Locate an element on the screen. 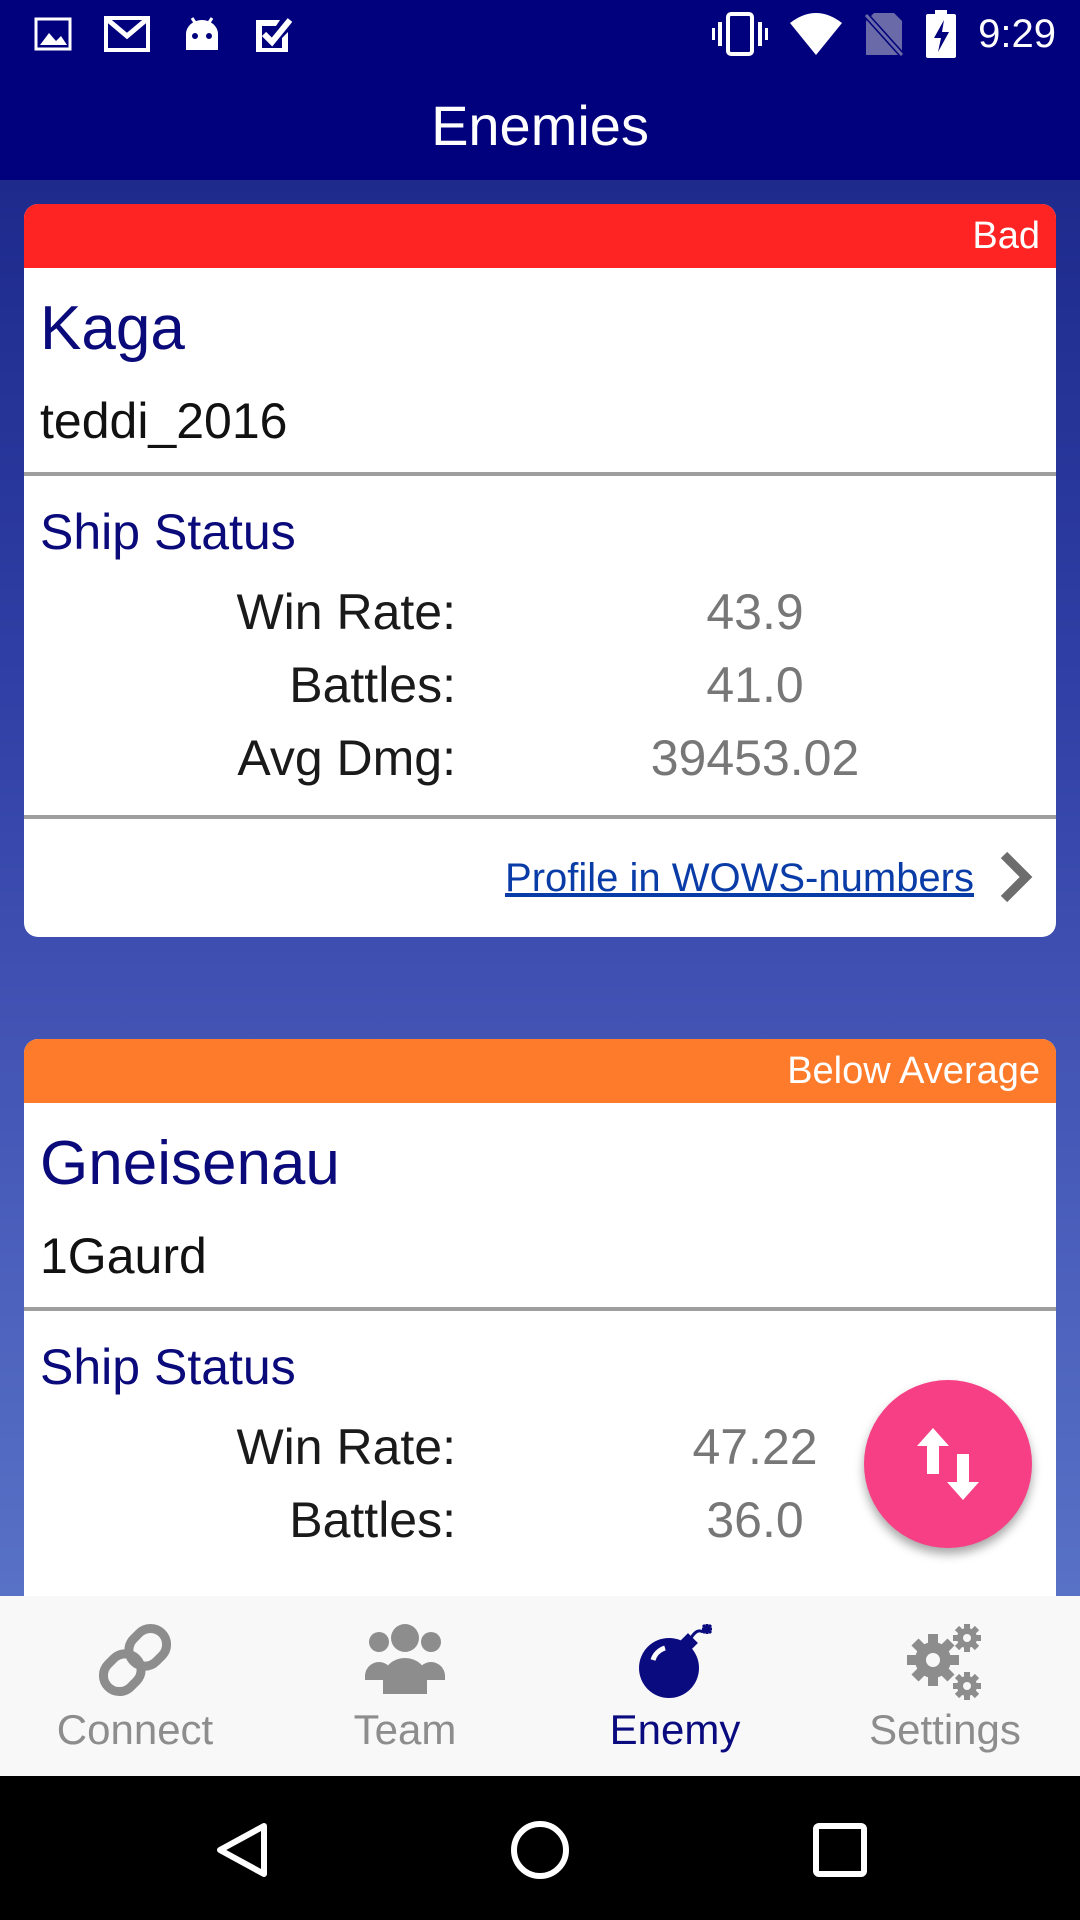  ship-name: Gneisenau is located at coordinates (190, 1163).